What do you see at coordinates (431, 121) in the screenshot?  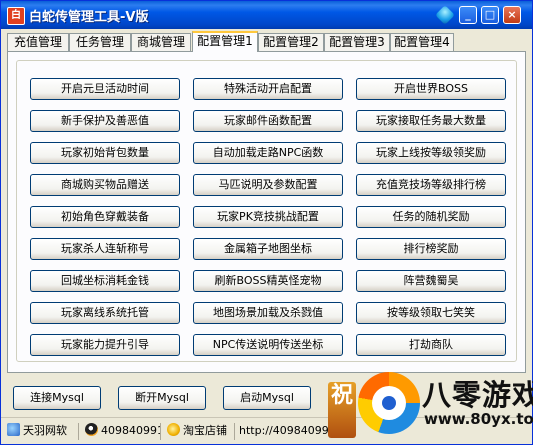 I see `max-quests-button: 玩家接取任务最大数量` at bounding box center [431, 121].